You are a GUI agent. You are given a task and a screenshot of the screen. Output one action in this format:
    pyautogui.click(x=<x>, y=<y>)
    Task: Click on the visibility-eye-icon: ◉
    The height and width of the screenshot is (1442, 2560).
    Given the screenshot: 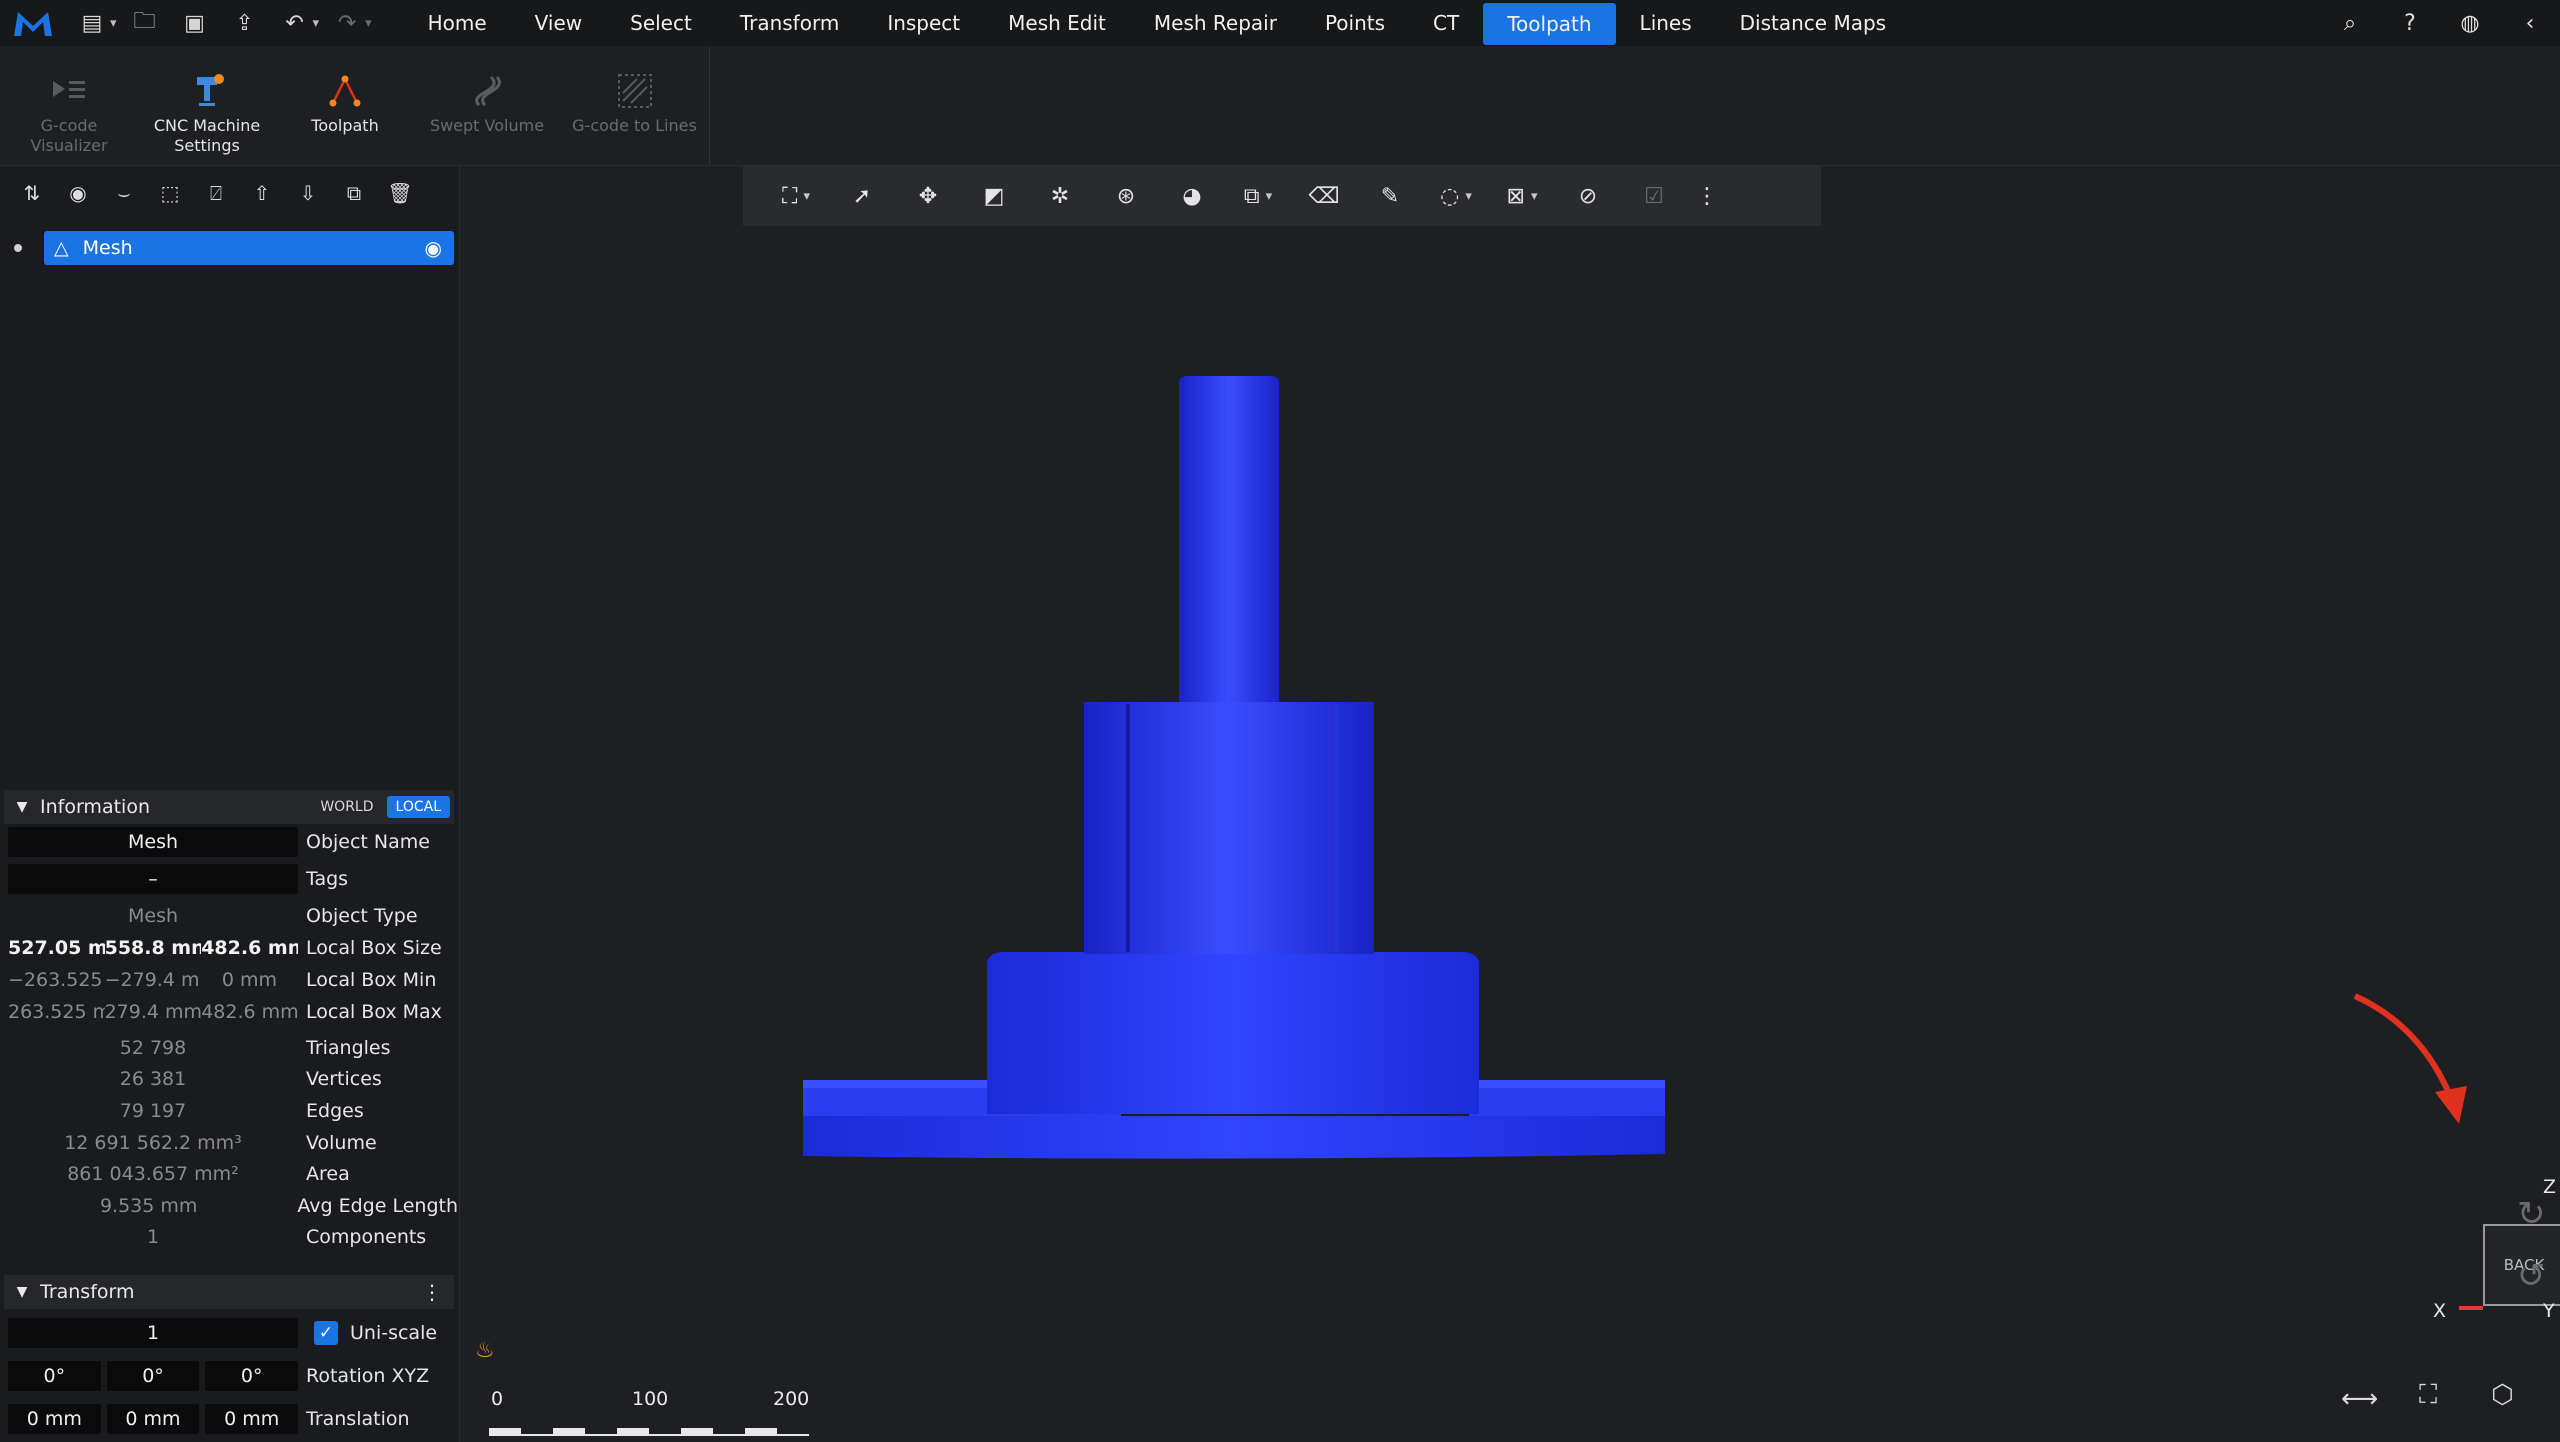 What is the action you would take?
    pyautogui.click(x=433, y=248)
    